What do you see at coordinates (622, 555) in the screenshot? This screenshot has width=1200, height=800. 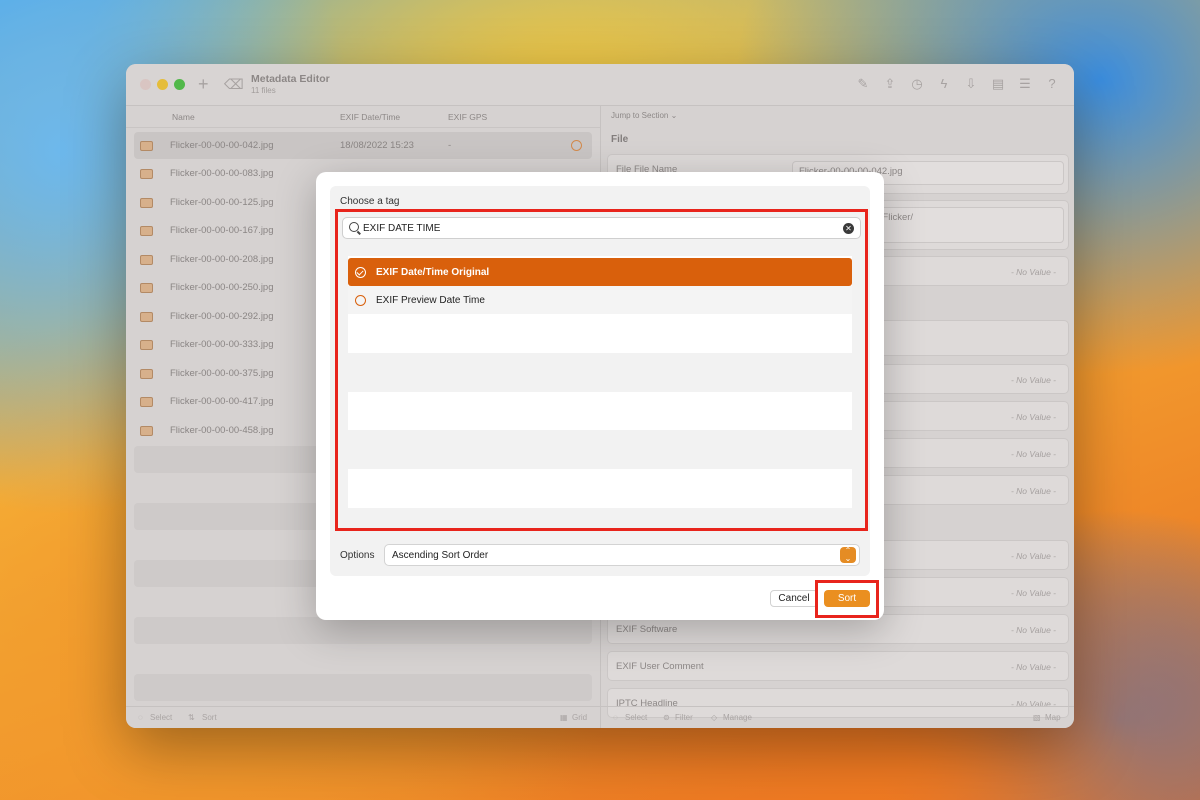 I see `sort-order-select: Ascending Sort Order ⌃ ⌄` at bounding box center [622, 555].